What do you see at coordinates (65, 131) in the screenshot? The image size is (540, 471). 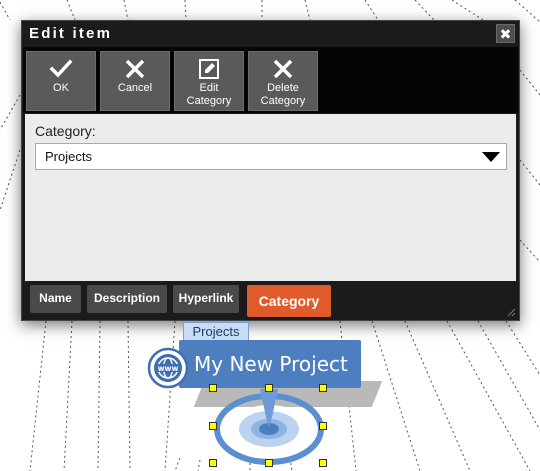 I see `category-label: Category:` at bounding box center [65, 131].